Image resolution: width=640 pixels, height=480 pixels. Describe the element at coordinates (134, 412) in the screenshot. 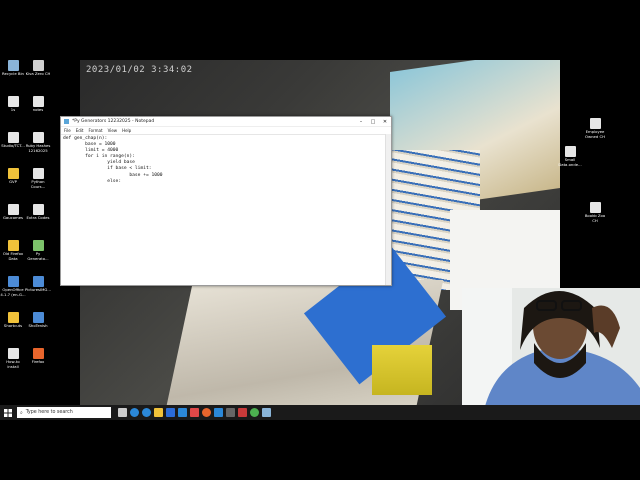

I see `edge-icon` at that location.